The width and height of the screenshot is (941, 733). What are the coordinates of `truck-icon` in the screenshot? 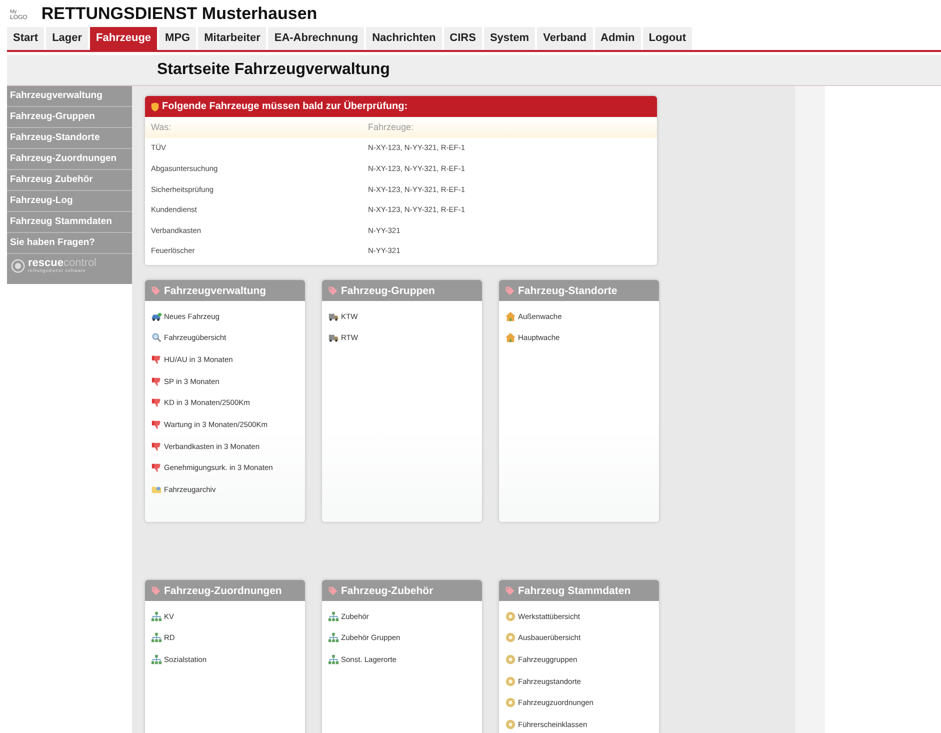 It's located at (333, 338).